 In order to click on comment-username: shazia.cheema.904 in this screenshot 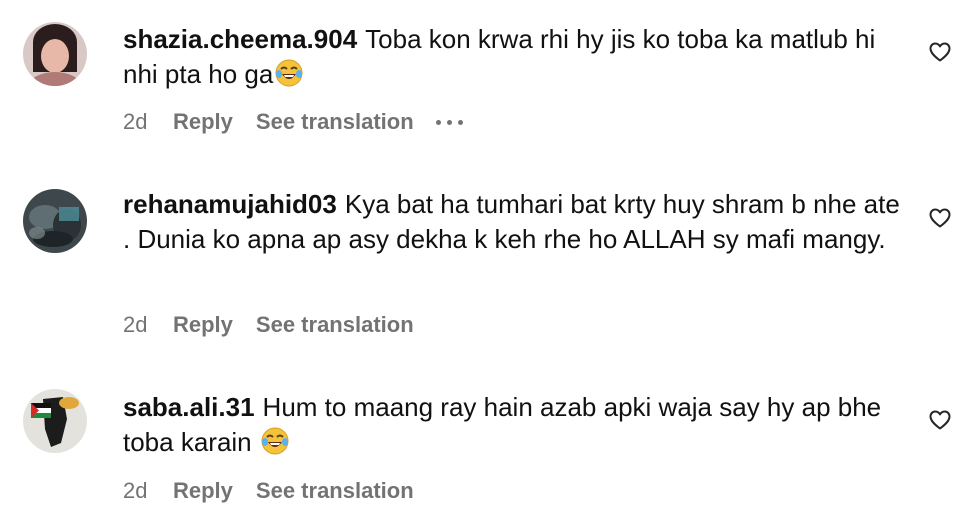, I will do `click(240, 39)`.